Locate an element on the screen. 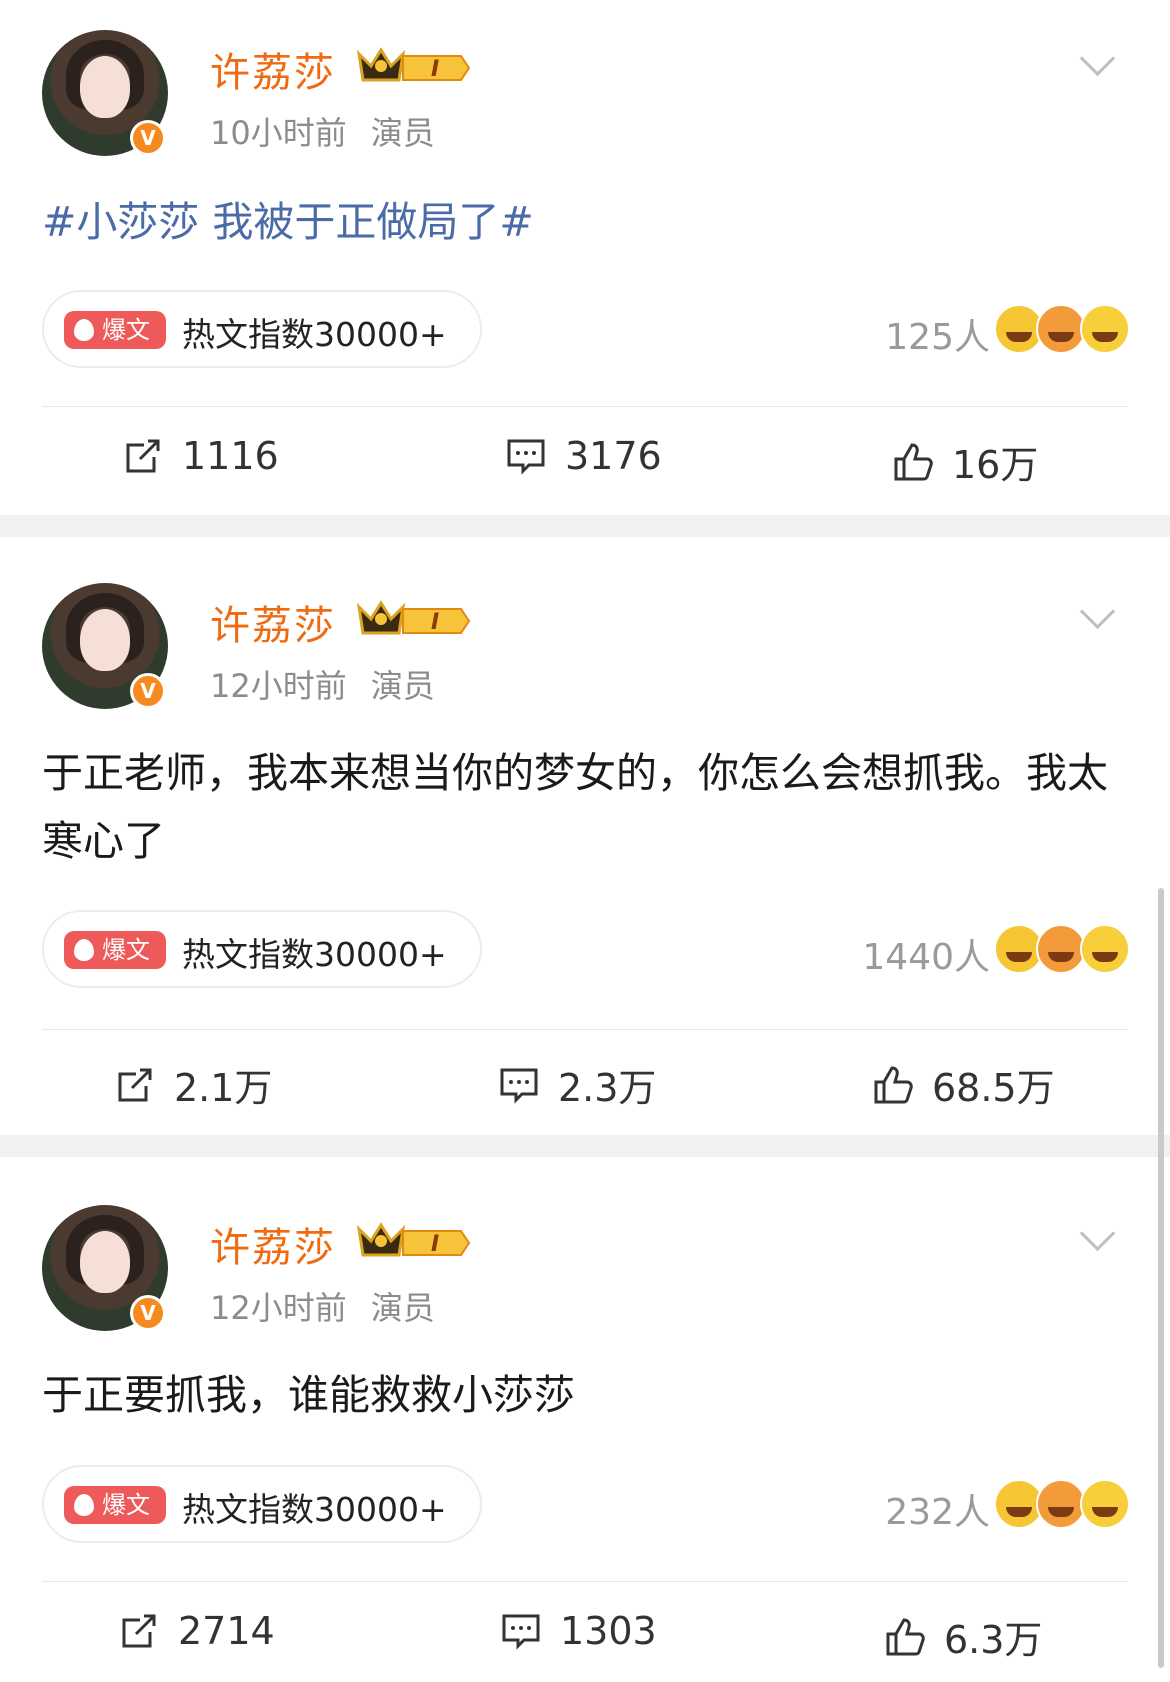  action-bar: 2714 1303 6.3万 is located at coordinates (585, 1635).